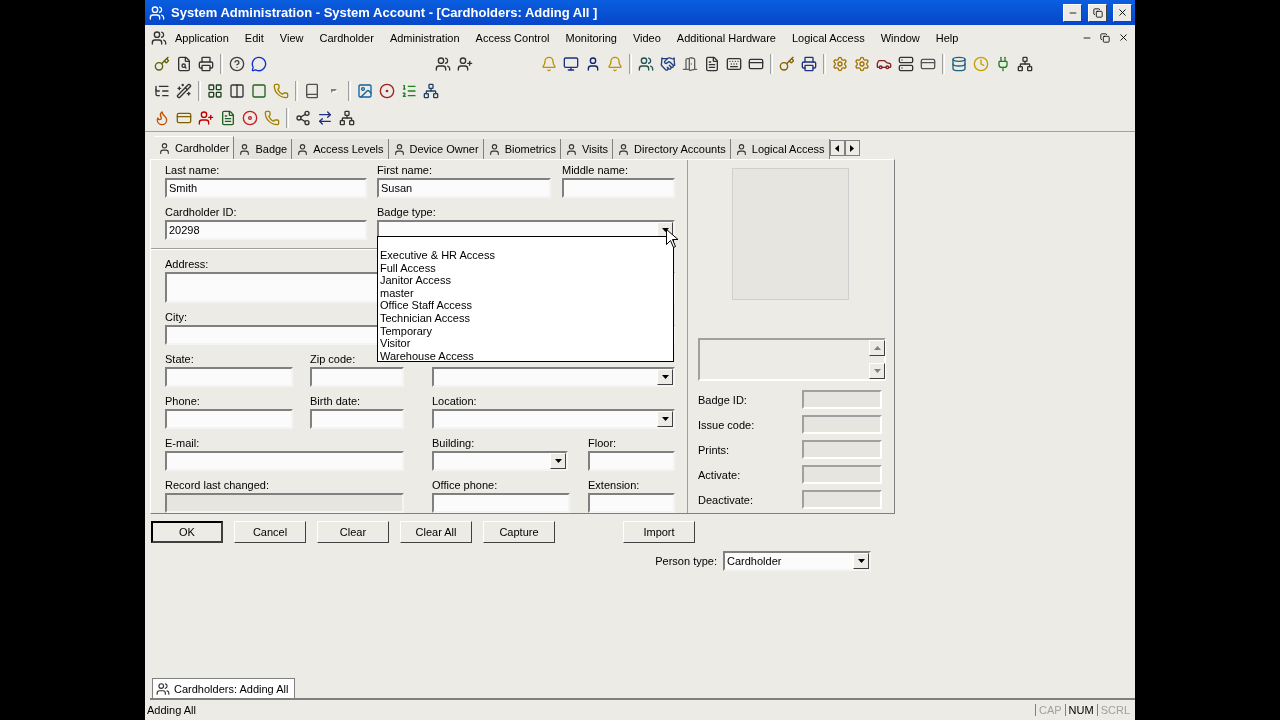 The height and width of the screenshot is (720, 1280). What do you see at coordinates (346, 37) in the screenshot?
I see `menu-item: Cardholder` at bounding box center [346, 37].